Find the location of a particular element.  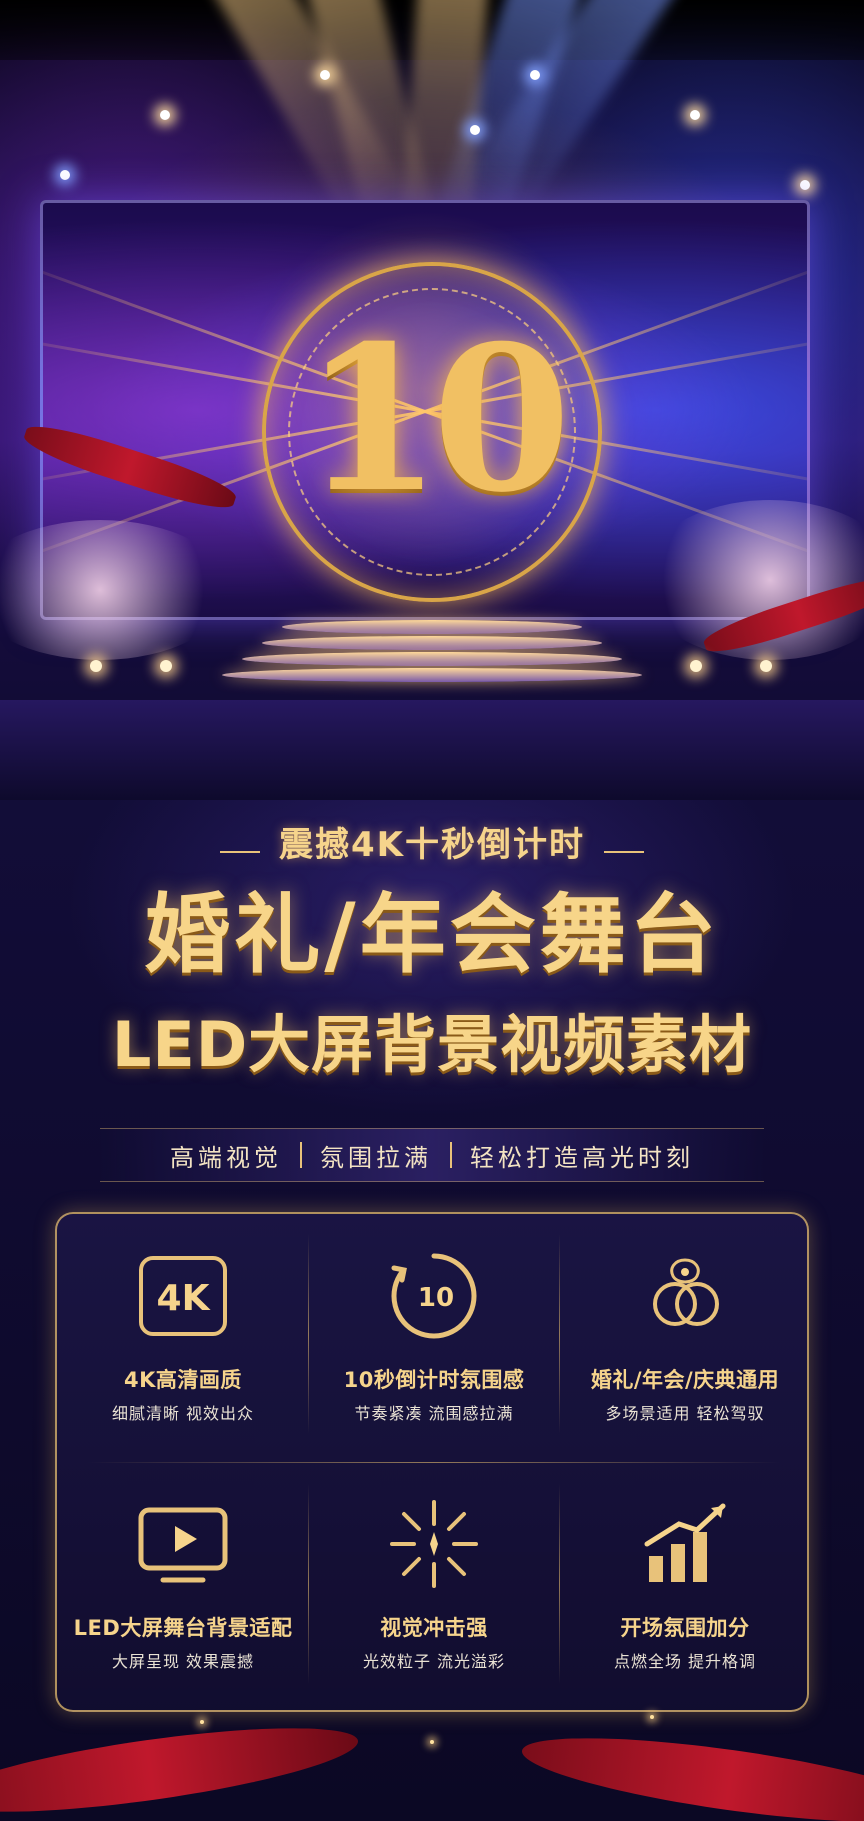

stage-steps is located at coordinates (432, 665).